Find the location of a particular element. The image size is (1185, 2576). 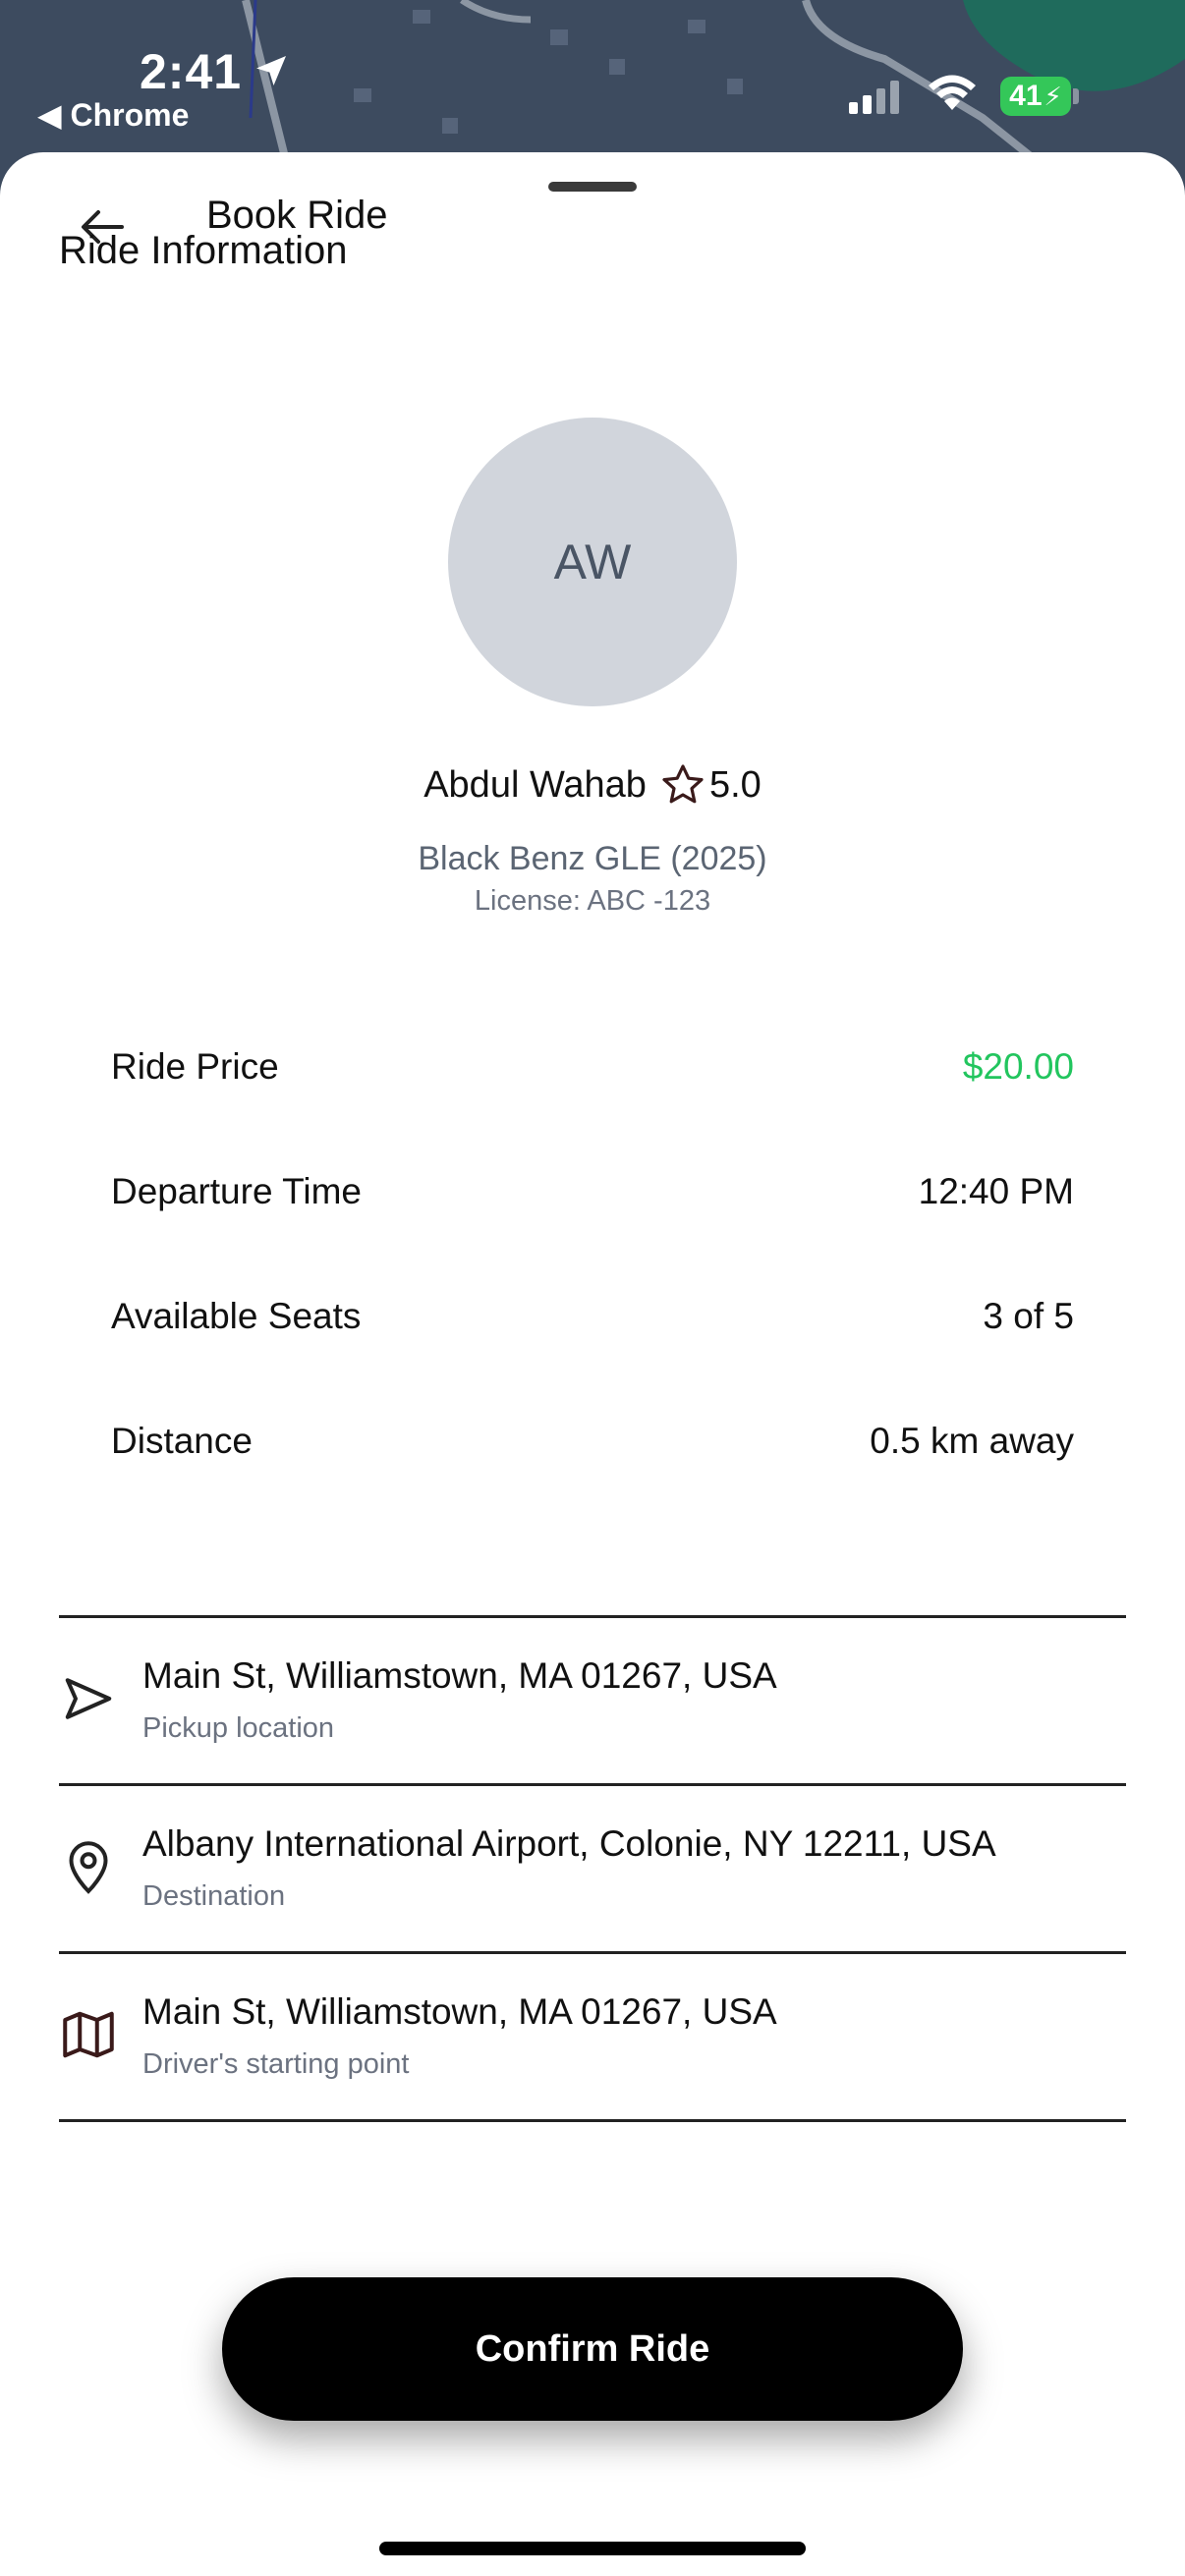

license-plate: License: ABC -123 is located at coordinates (592, 901).